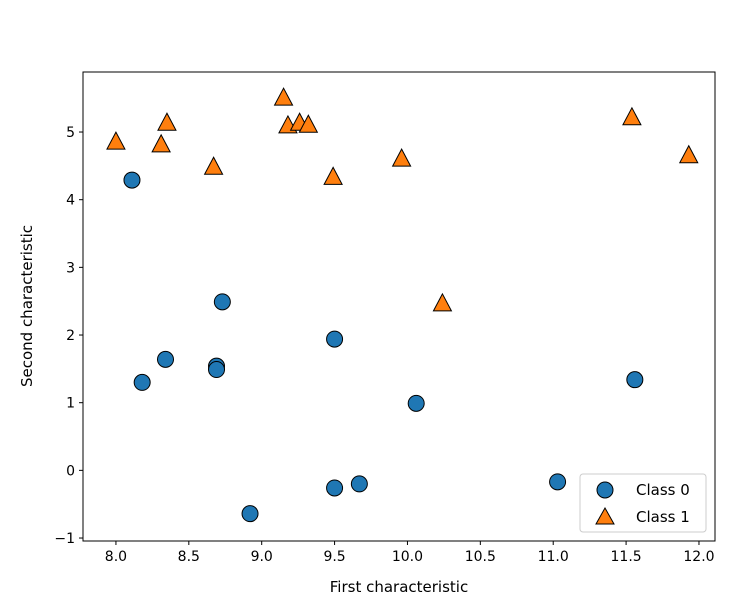 Image resolution: width=750 pixels, height=612 pixels. I want to click on x-tick-label: 10.5, so click(480, 557).